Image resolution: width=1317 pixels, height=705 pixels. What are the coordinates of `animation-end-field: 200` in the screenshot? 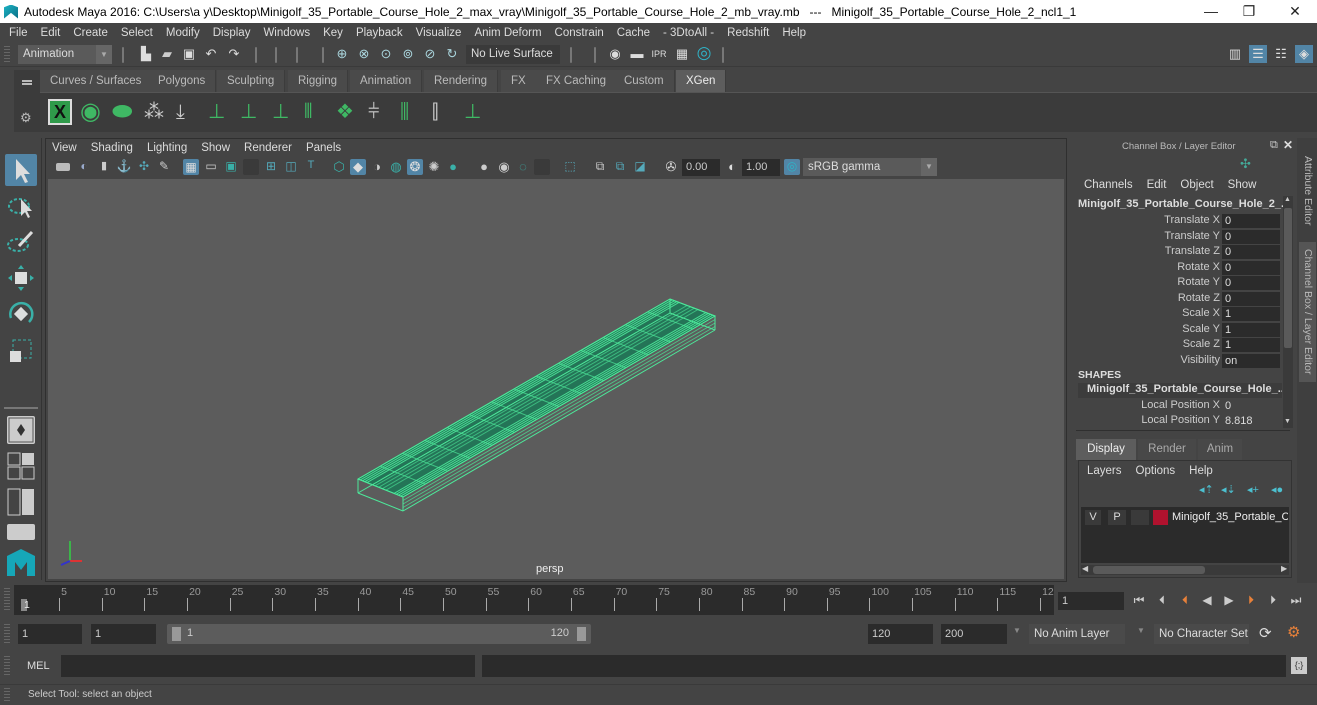 It's located at (974, 634).